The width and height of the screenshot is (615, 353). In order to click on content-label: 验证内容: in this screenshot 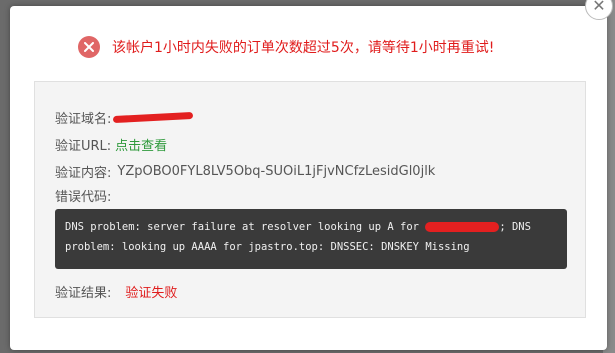, I will do `click(83, 173)`.